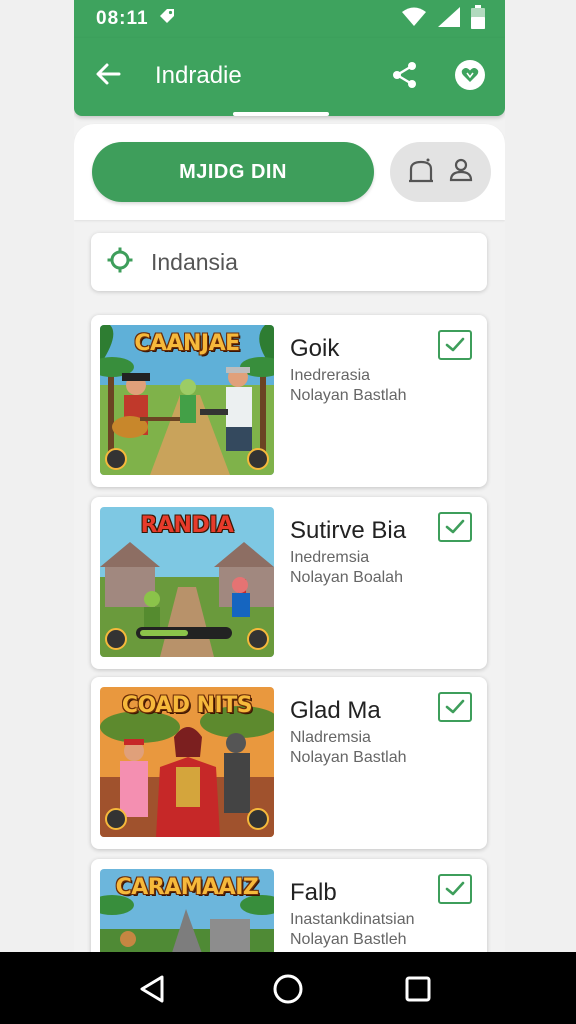  What do you see at coordinates (187, 887) in the screenshot?
I see `thumbnail-title: CARAMAAIZ` at bounding box center [187, 887].